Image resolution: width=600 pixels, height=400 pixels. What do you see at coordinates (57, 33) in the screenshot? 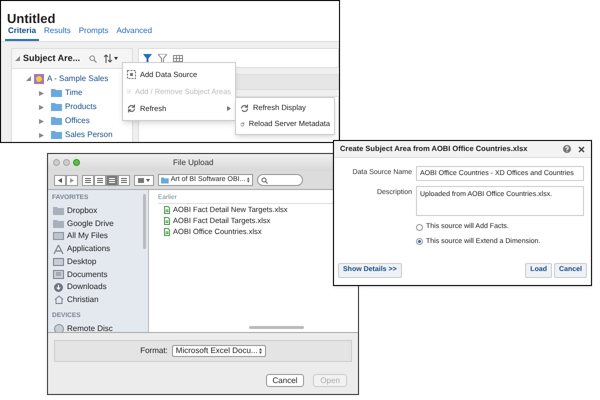
I see `tab: Results` at bounding box center [57, 33].